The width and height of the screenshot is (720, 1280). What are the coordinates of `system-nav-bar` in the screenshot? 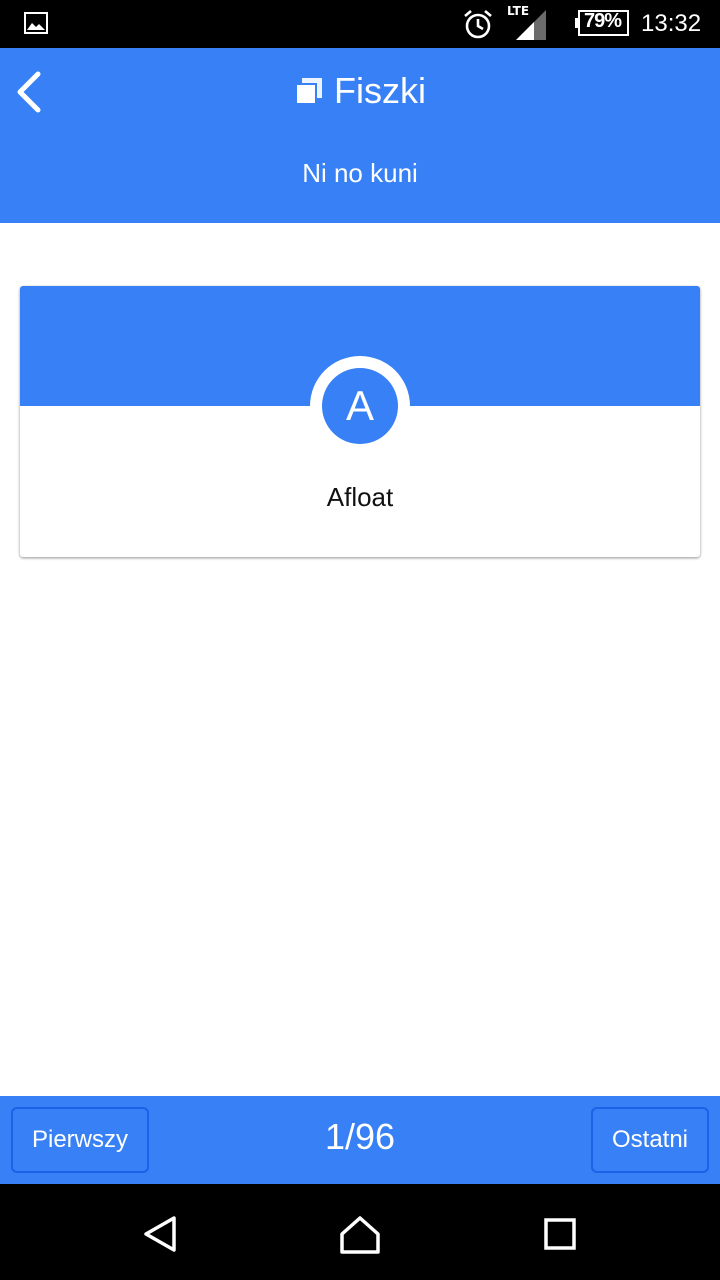 It's located at (360, 1232).